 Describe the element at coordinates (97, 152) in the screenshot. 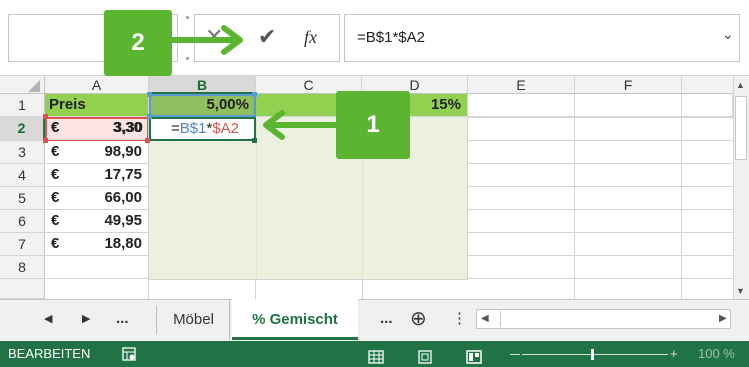

I see `cell-a3: € 98,90` at that location.